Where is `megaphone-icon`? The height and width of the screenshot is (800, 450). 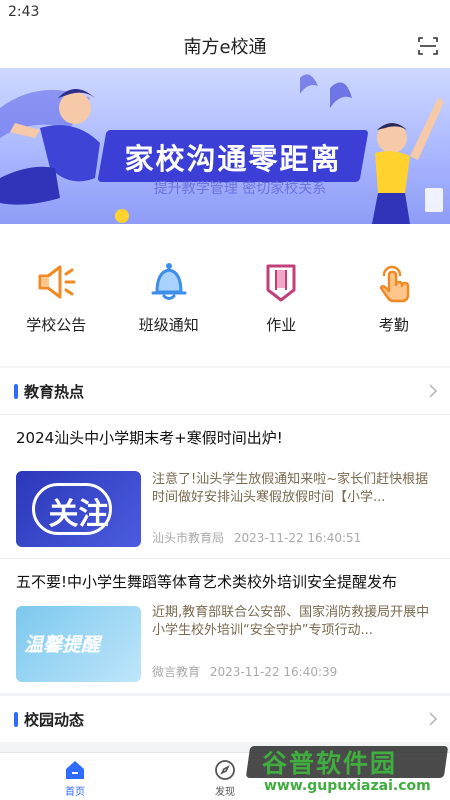
megaphone-icon is located at coordinates (56, 282).